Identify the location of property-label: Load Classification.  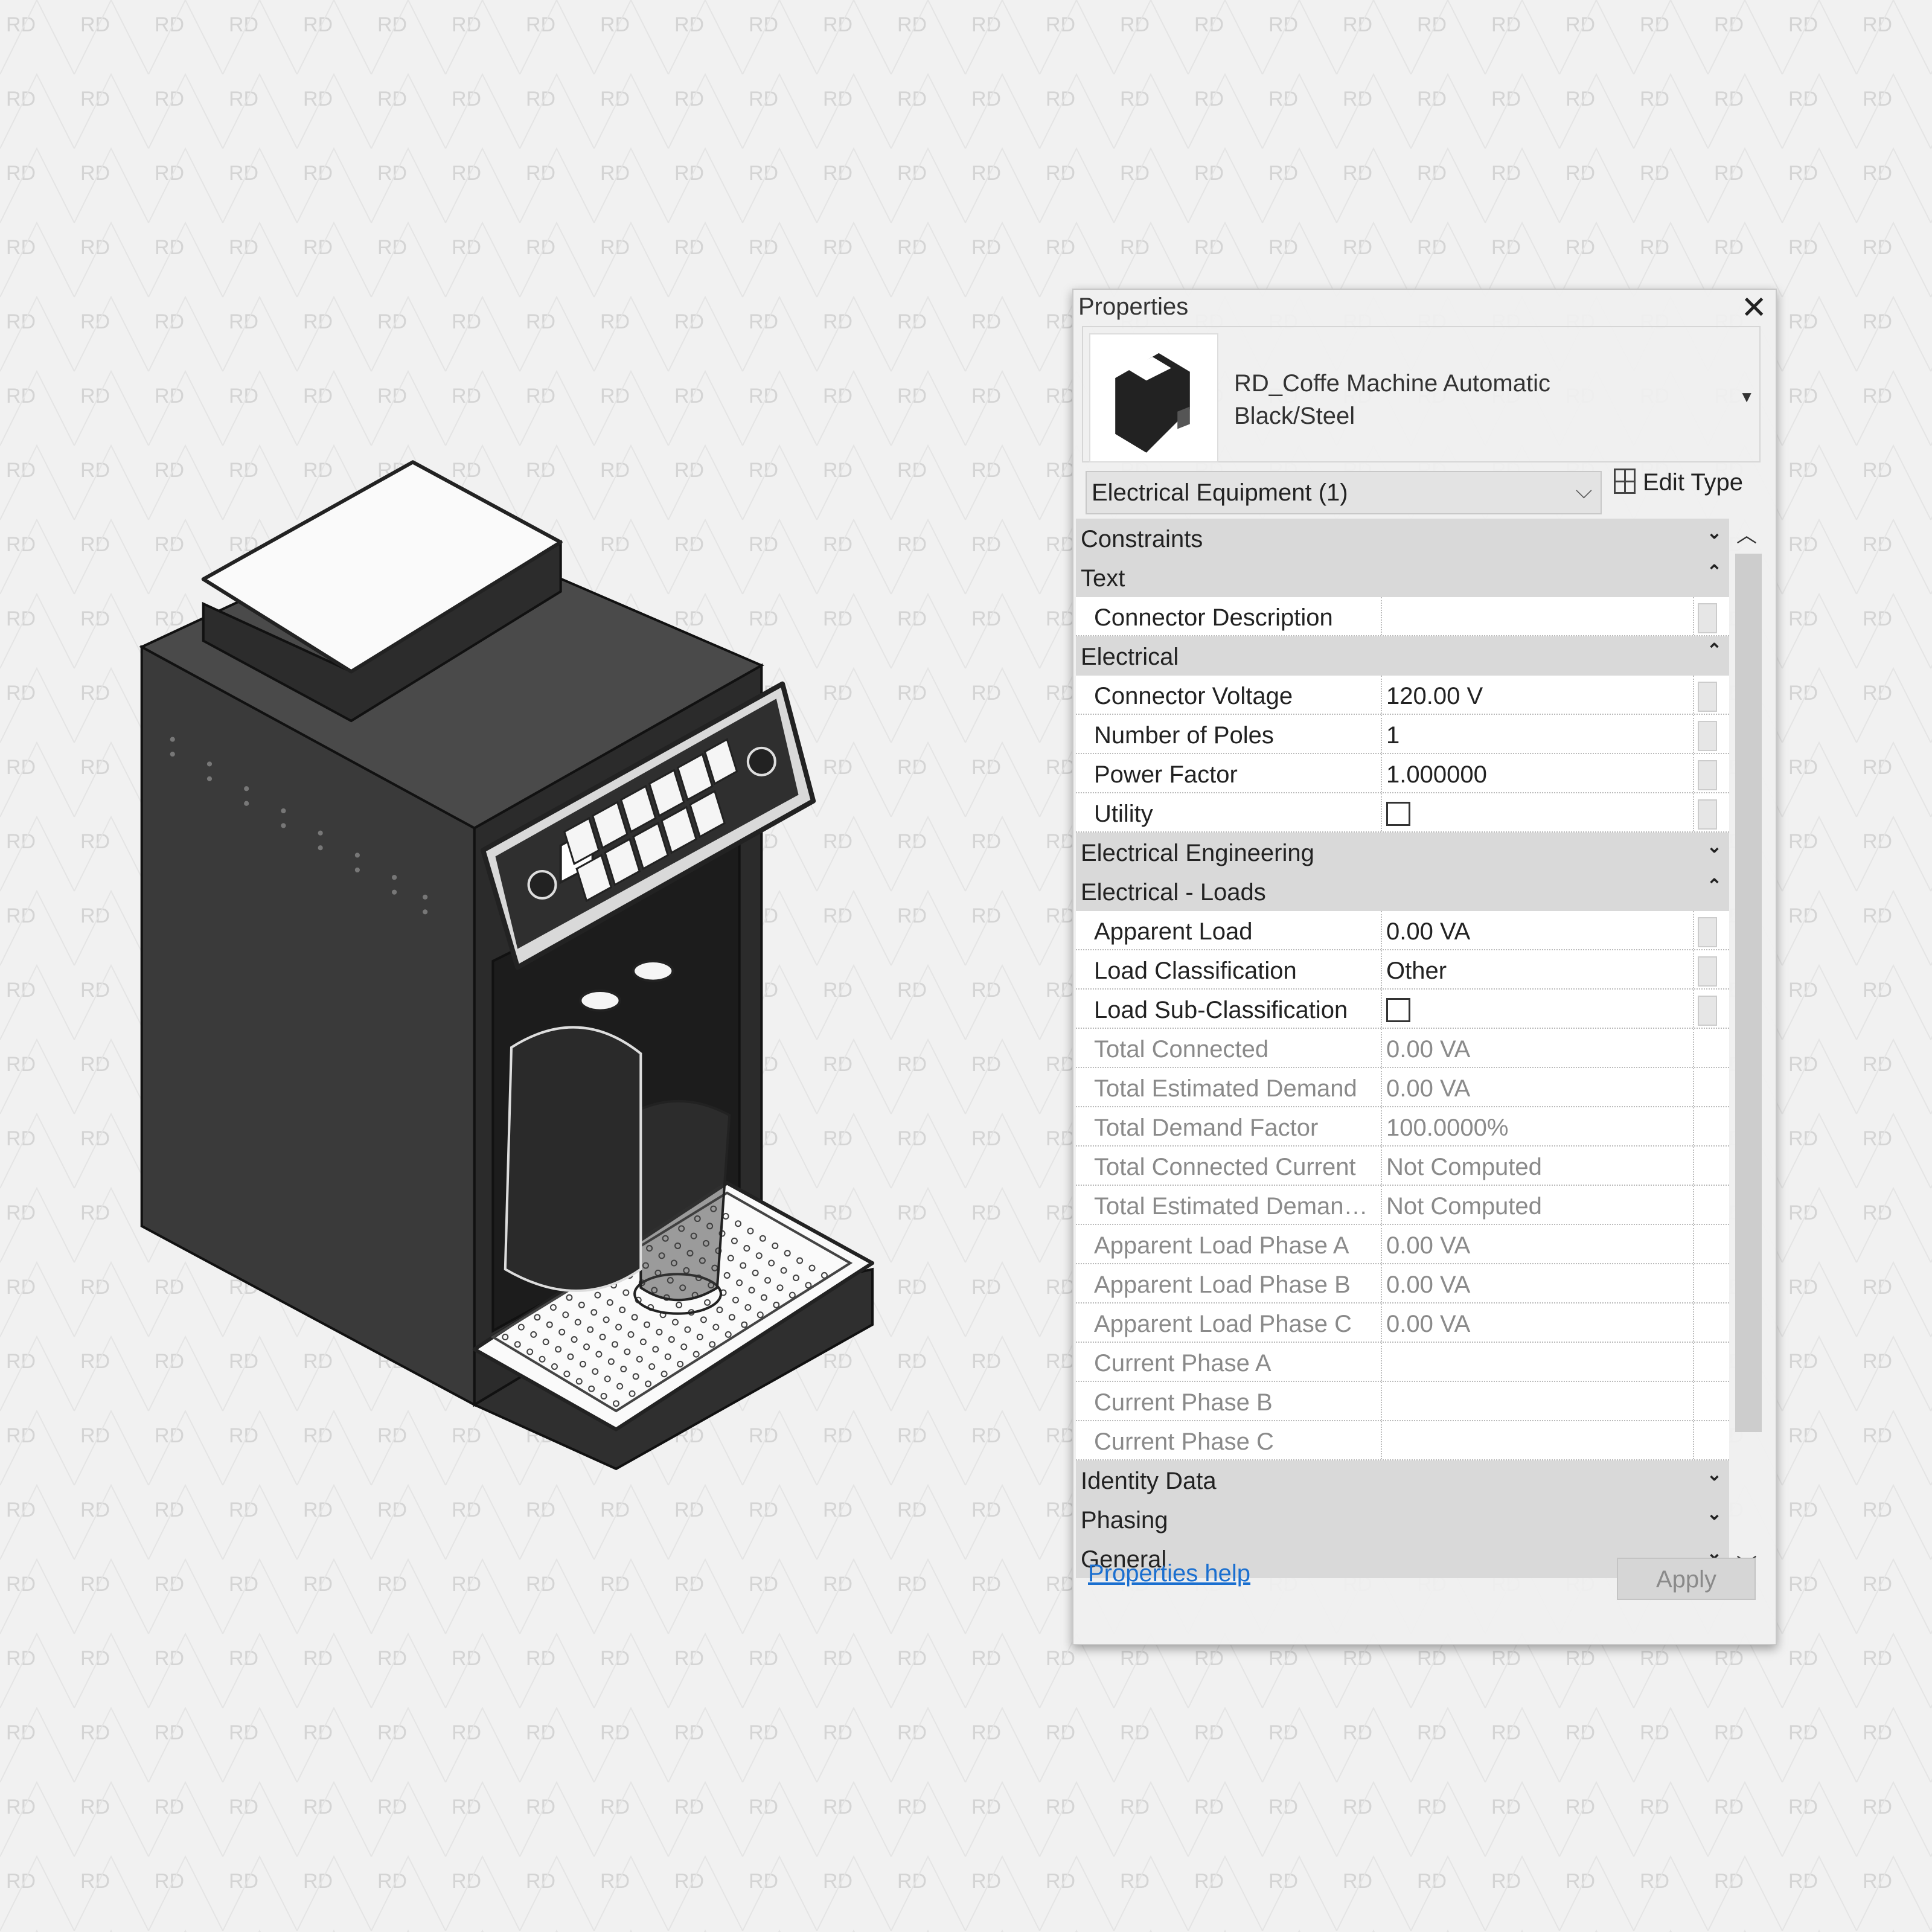
(1195, 971).